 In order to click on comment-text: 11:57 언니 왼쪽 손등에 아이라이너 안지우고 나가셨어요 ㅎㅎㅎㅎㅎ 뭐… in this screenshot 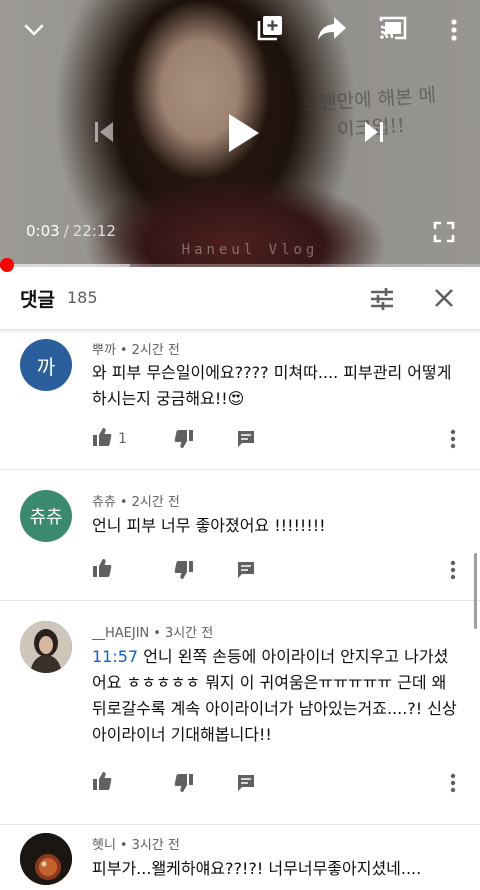, I will do `click(277, 696)`.